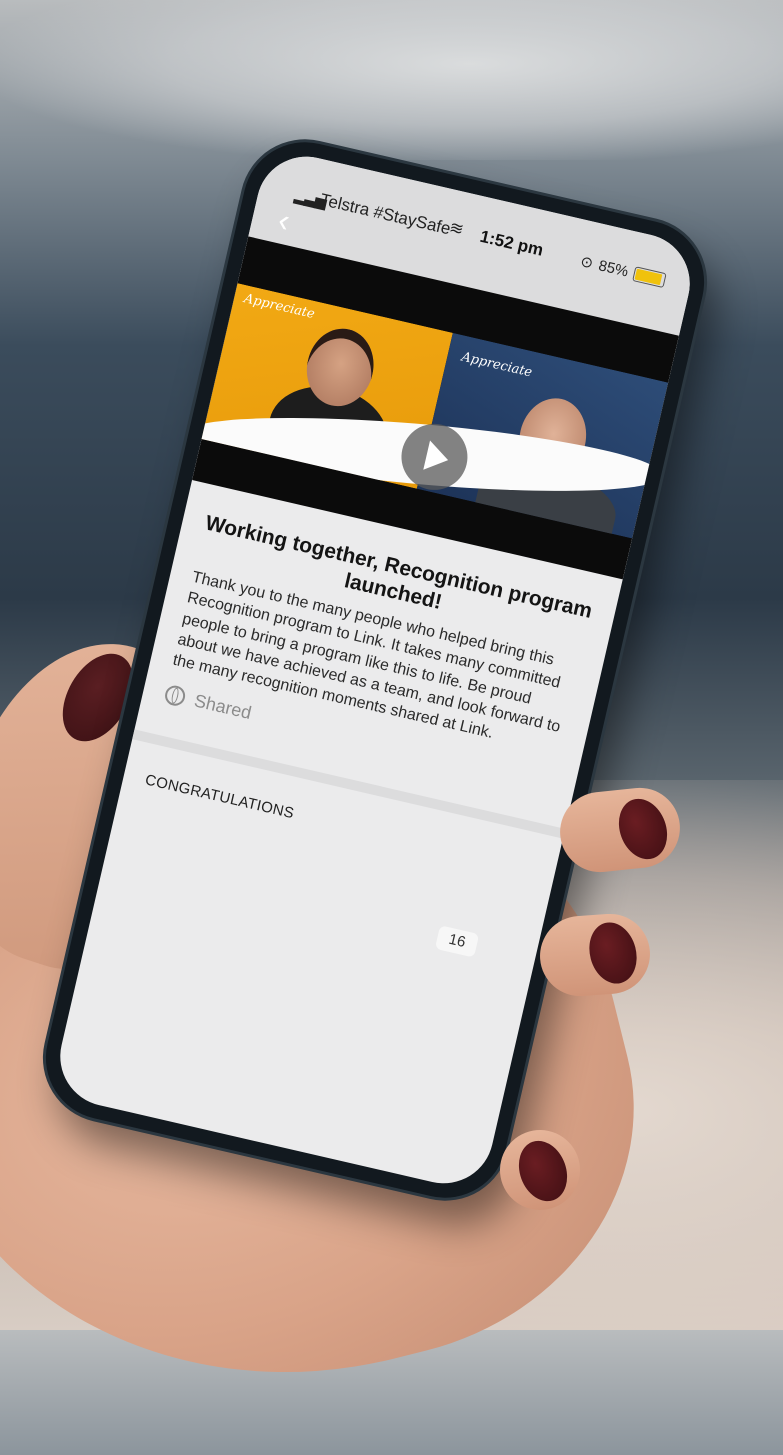  Describe the element at coordinates (512, 243) in the screenshot. I see `status-time: 1:52 pm` at that location.